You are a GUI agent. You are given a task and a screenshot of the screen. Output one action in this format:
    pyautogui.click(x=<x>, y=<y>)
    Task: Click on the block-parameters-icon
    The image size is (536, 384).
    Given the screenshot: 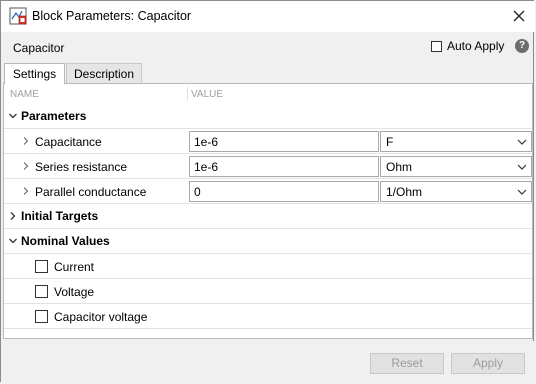 What is the action you would take?
    pyautogui.click(x=18, y=16)
    